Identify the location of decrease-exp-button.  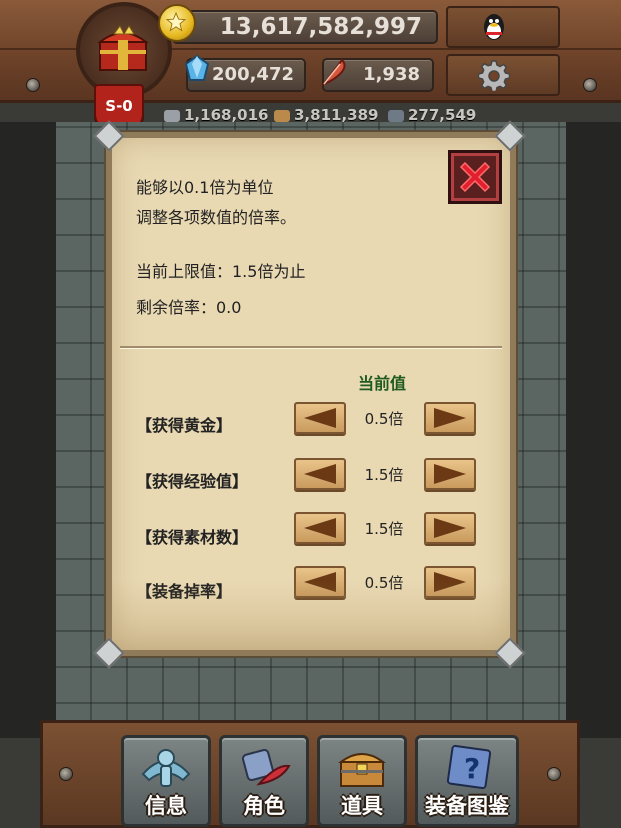
(320, 474).